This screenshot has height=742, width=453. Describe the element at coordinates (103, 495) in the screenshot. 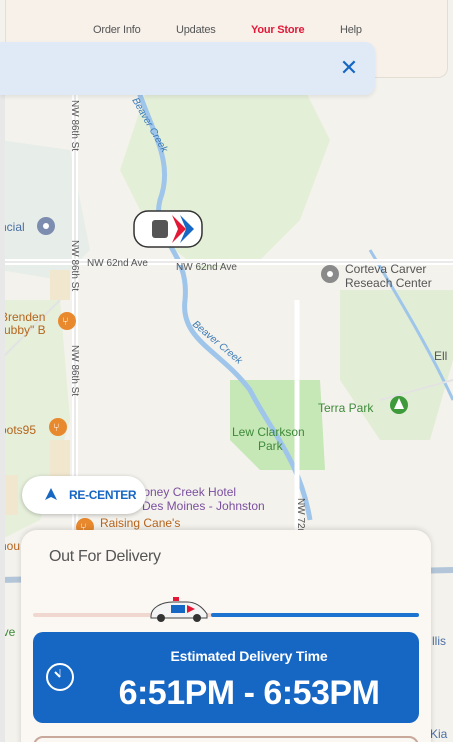

I see `recenter-label: RE-CENTER` at that location.